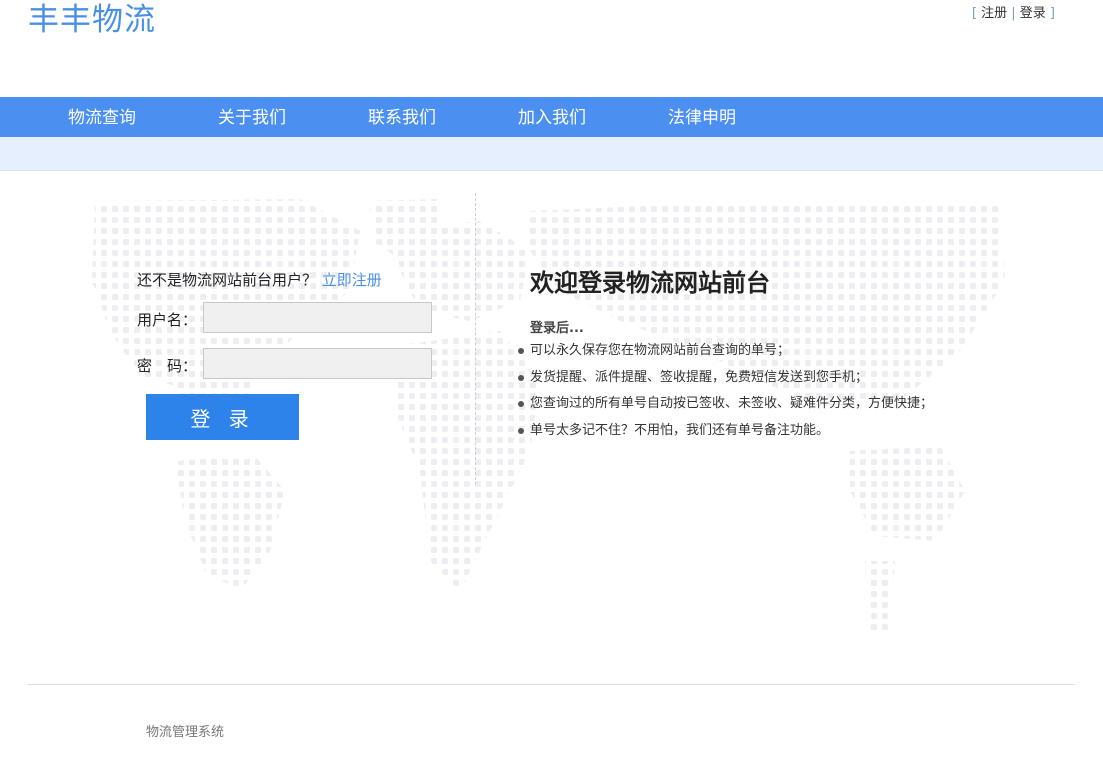  What do you see at coordinates (702, 117) in the screenshot?
I see `nav-item-legal: 法律申明` at bounding box center [702, 117].